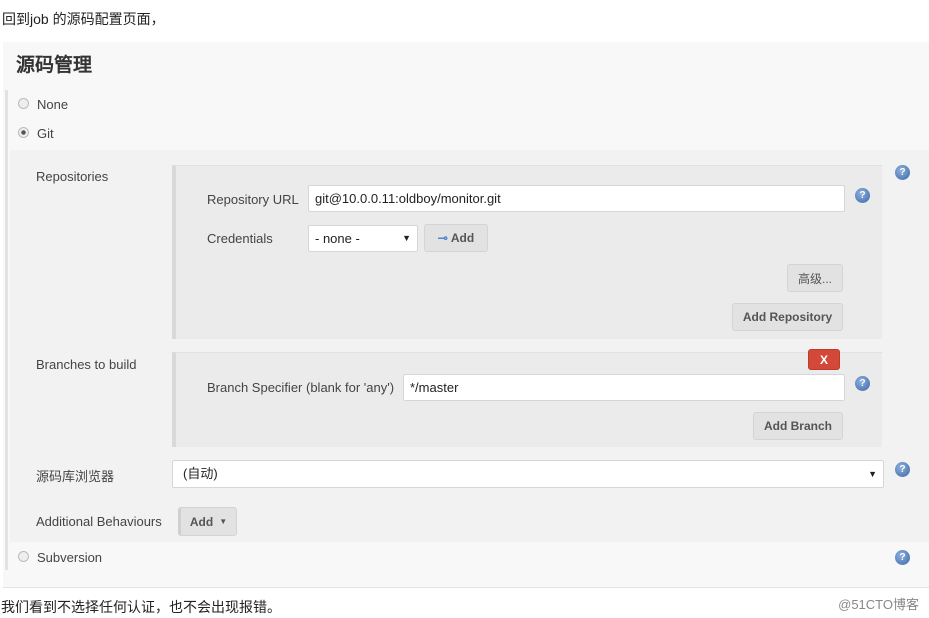  Describe the element at coordinates (787, 317) in the screenshot. I see `add-repository-button: Add Repository` at that location.